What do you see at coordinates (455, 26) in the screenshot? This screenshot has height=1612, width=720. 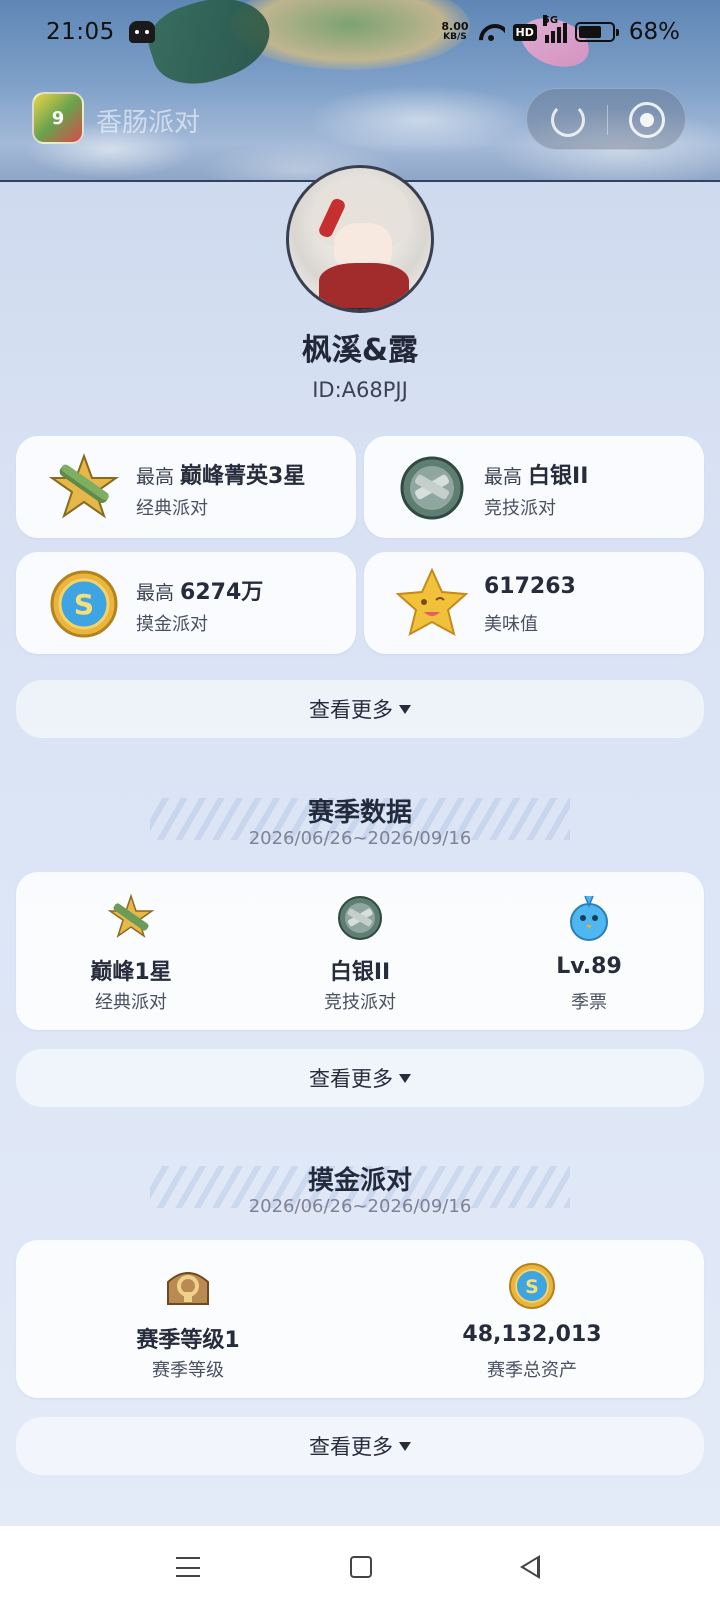 I see `net-speed-value: 8.00` at bounding box center [455, 26].